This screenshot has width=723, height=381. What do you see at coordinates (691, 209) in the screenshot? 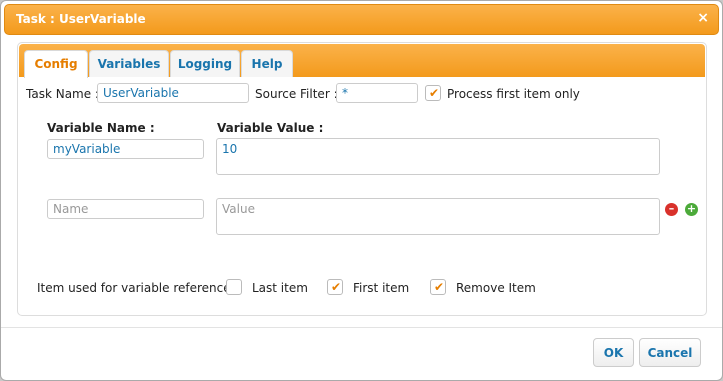
I see `add-icon: +` at bounding box center [691, 209].